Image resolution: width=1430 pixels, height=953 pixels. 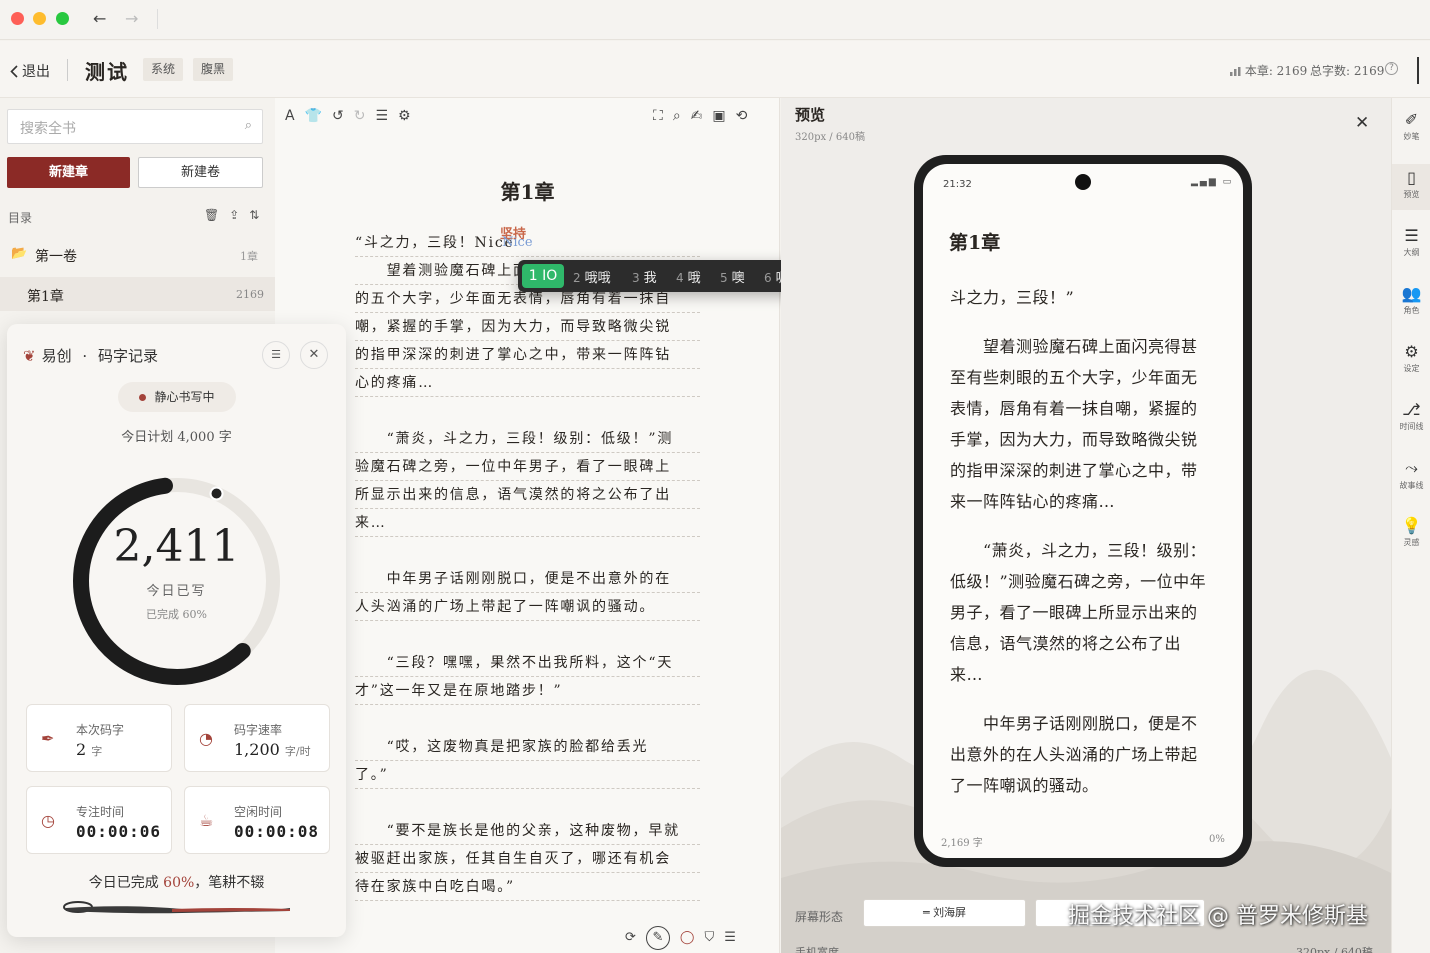 What do you see at coordinates (137, 294) in the screenshot?
I see `chapter-item: 第1章 2169` at bounding box center [137, 294].